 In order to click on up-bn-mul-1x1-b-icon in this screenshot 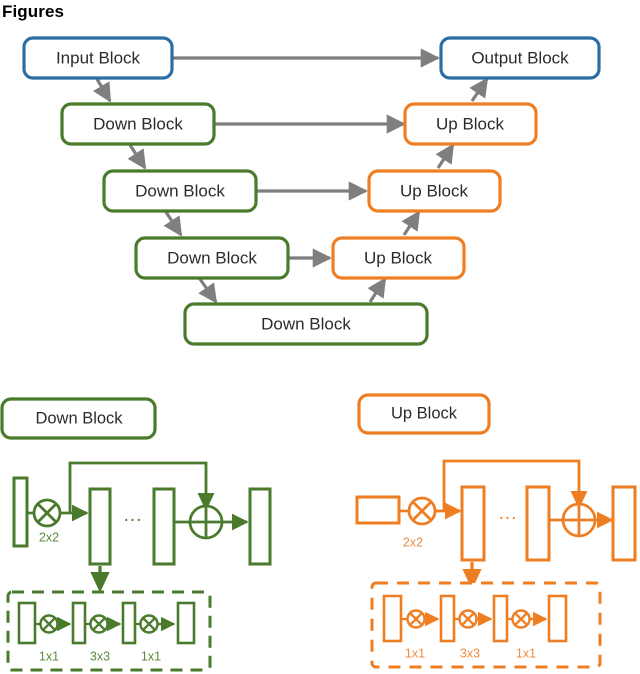, I will do `click(521, 619)`.